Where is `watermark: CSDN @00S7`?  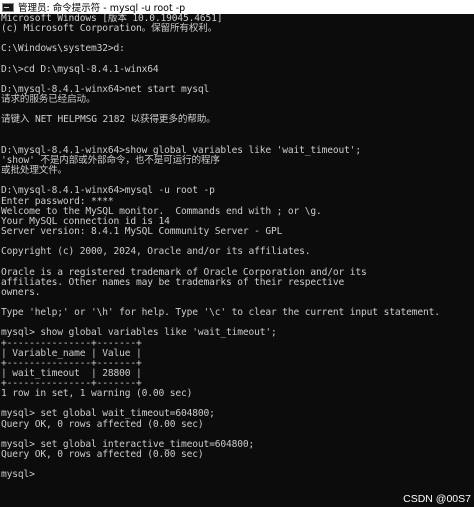
watermark: CSDN @00S7 is located at coordinates (437, 499).